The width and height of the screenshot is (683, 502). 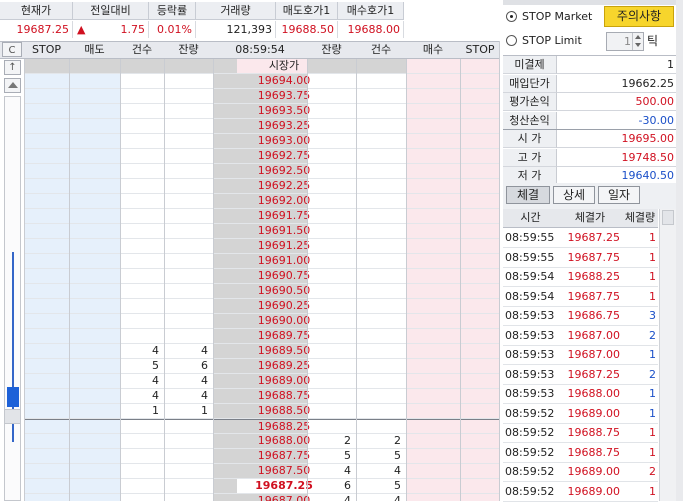 What do you see at coordinates (284, 81) in the screenshot?
I see `price-level: 19694.00` at bounding box center [284, 81].